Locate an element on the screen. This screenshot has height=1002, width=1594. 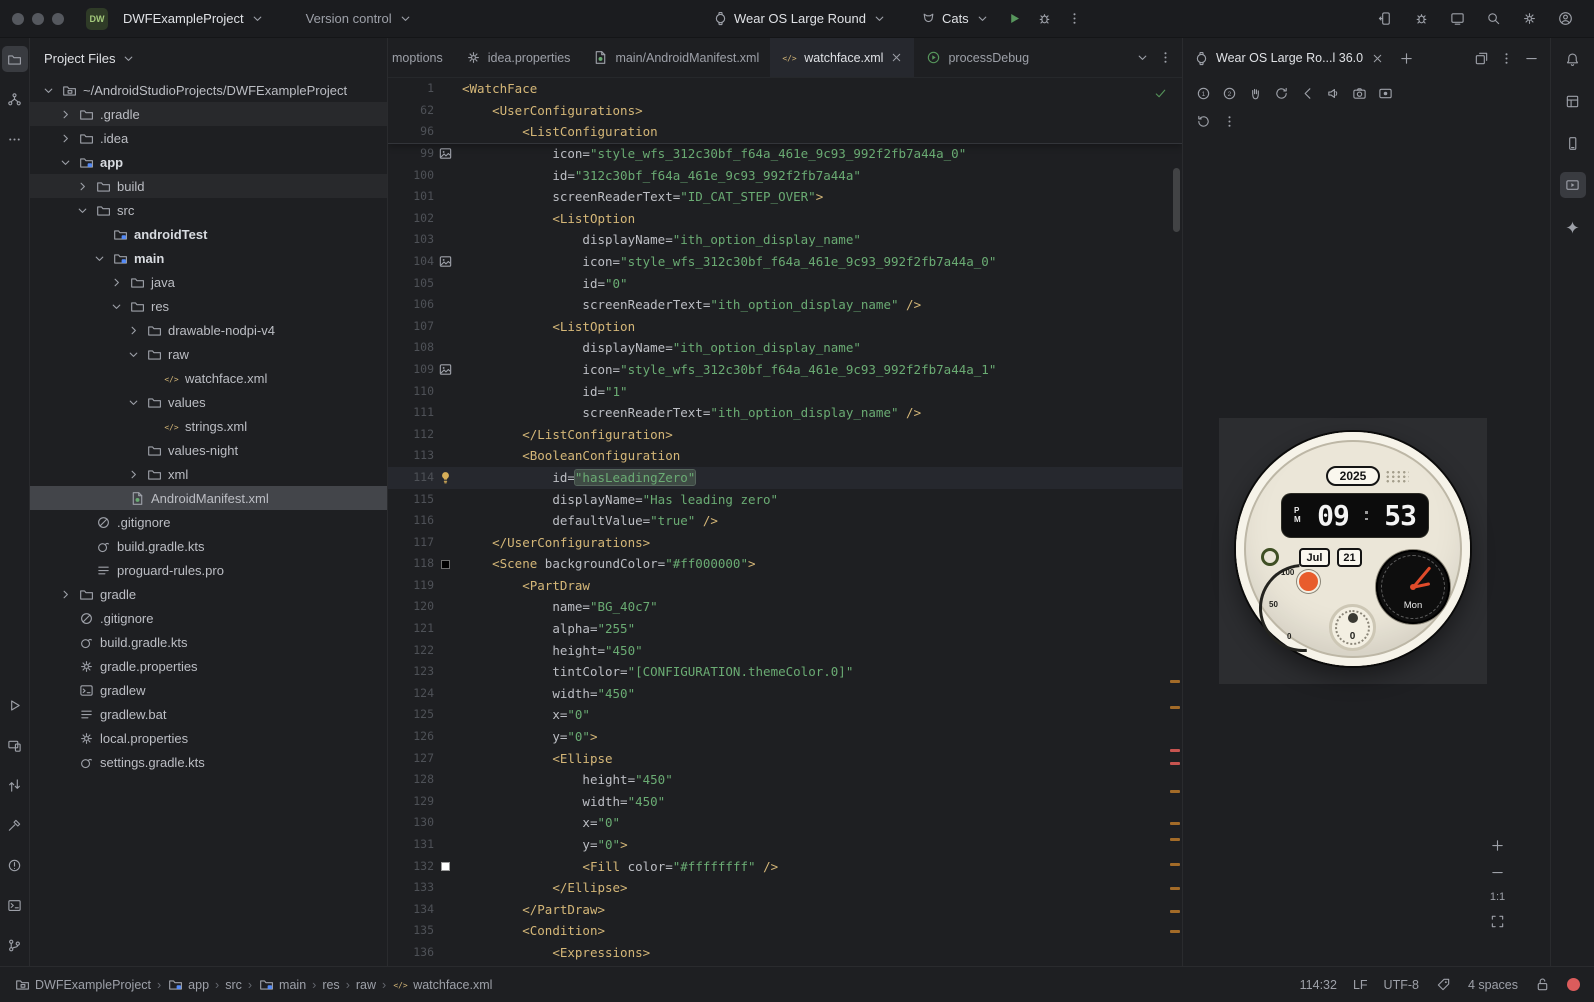
tree-item-androidmanifest-xml: AndroidManifest.xml is located at coordinates (208, 498).